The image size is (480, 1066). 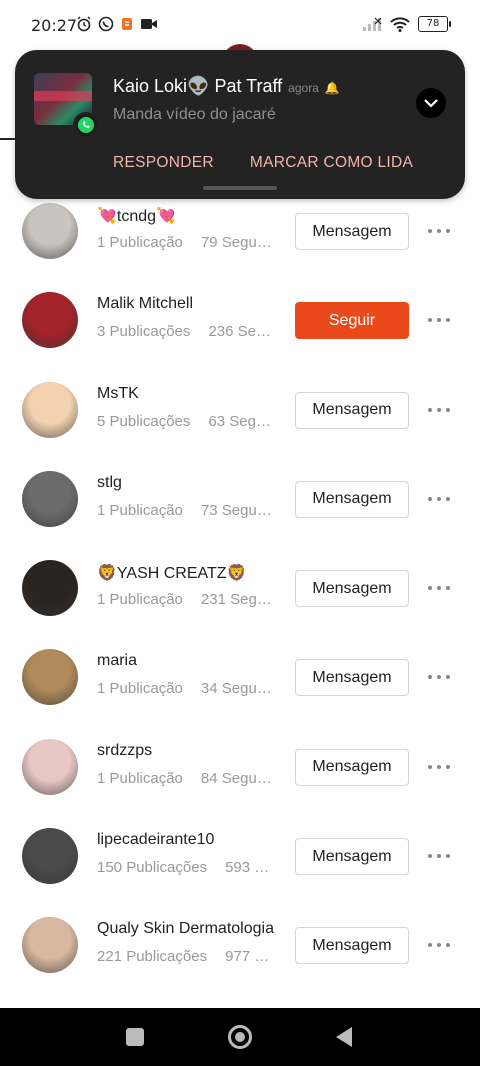 What do you see at coordinates (144, 421) in the screenshot?
I see `posts-count: 5 Publicações` at bounding box center [144, 421].